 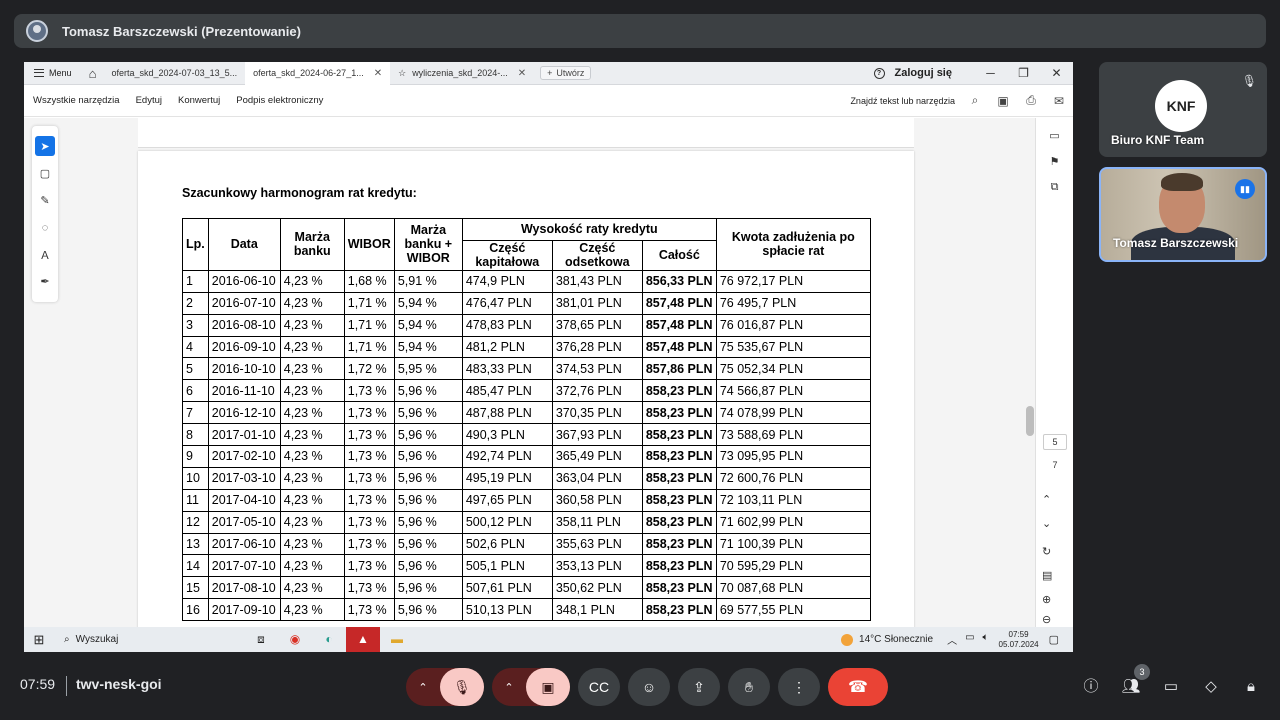 I want to click on save-icon: ▣, so click(x=1003, y=101).